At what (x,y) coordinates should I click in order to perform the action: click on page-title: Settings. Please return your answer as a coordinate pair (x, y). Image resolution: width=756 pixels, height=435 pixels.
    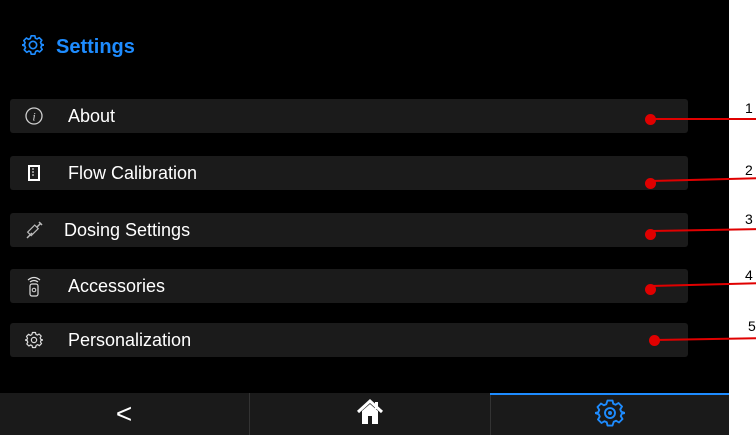
    Looking at the image, I should click on (95, 46).